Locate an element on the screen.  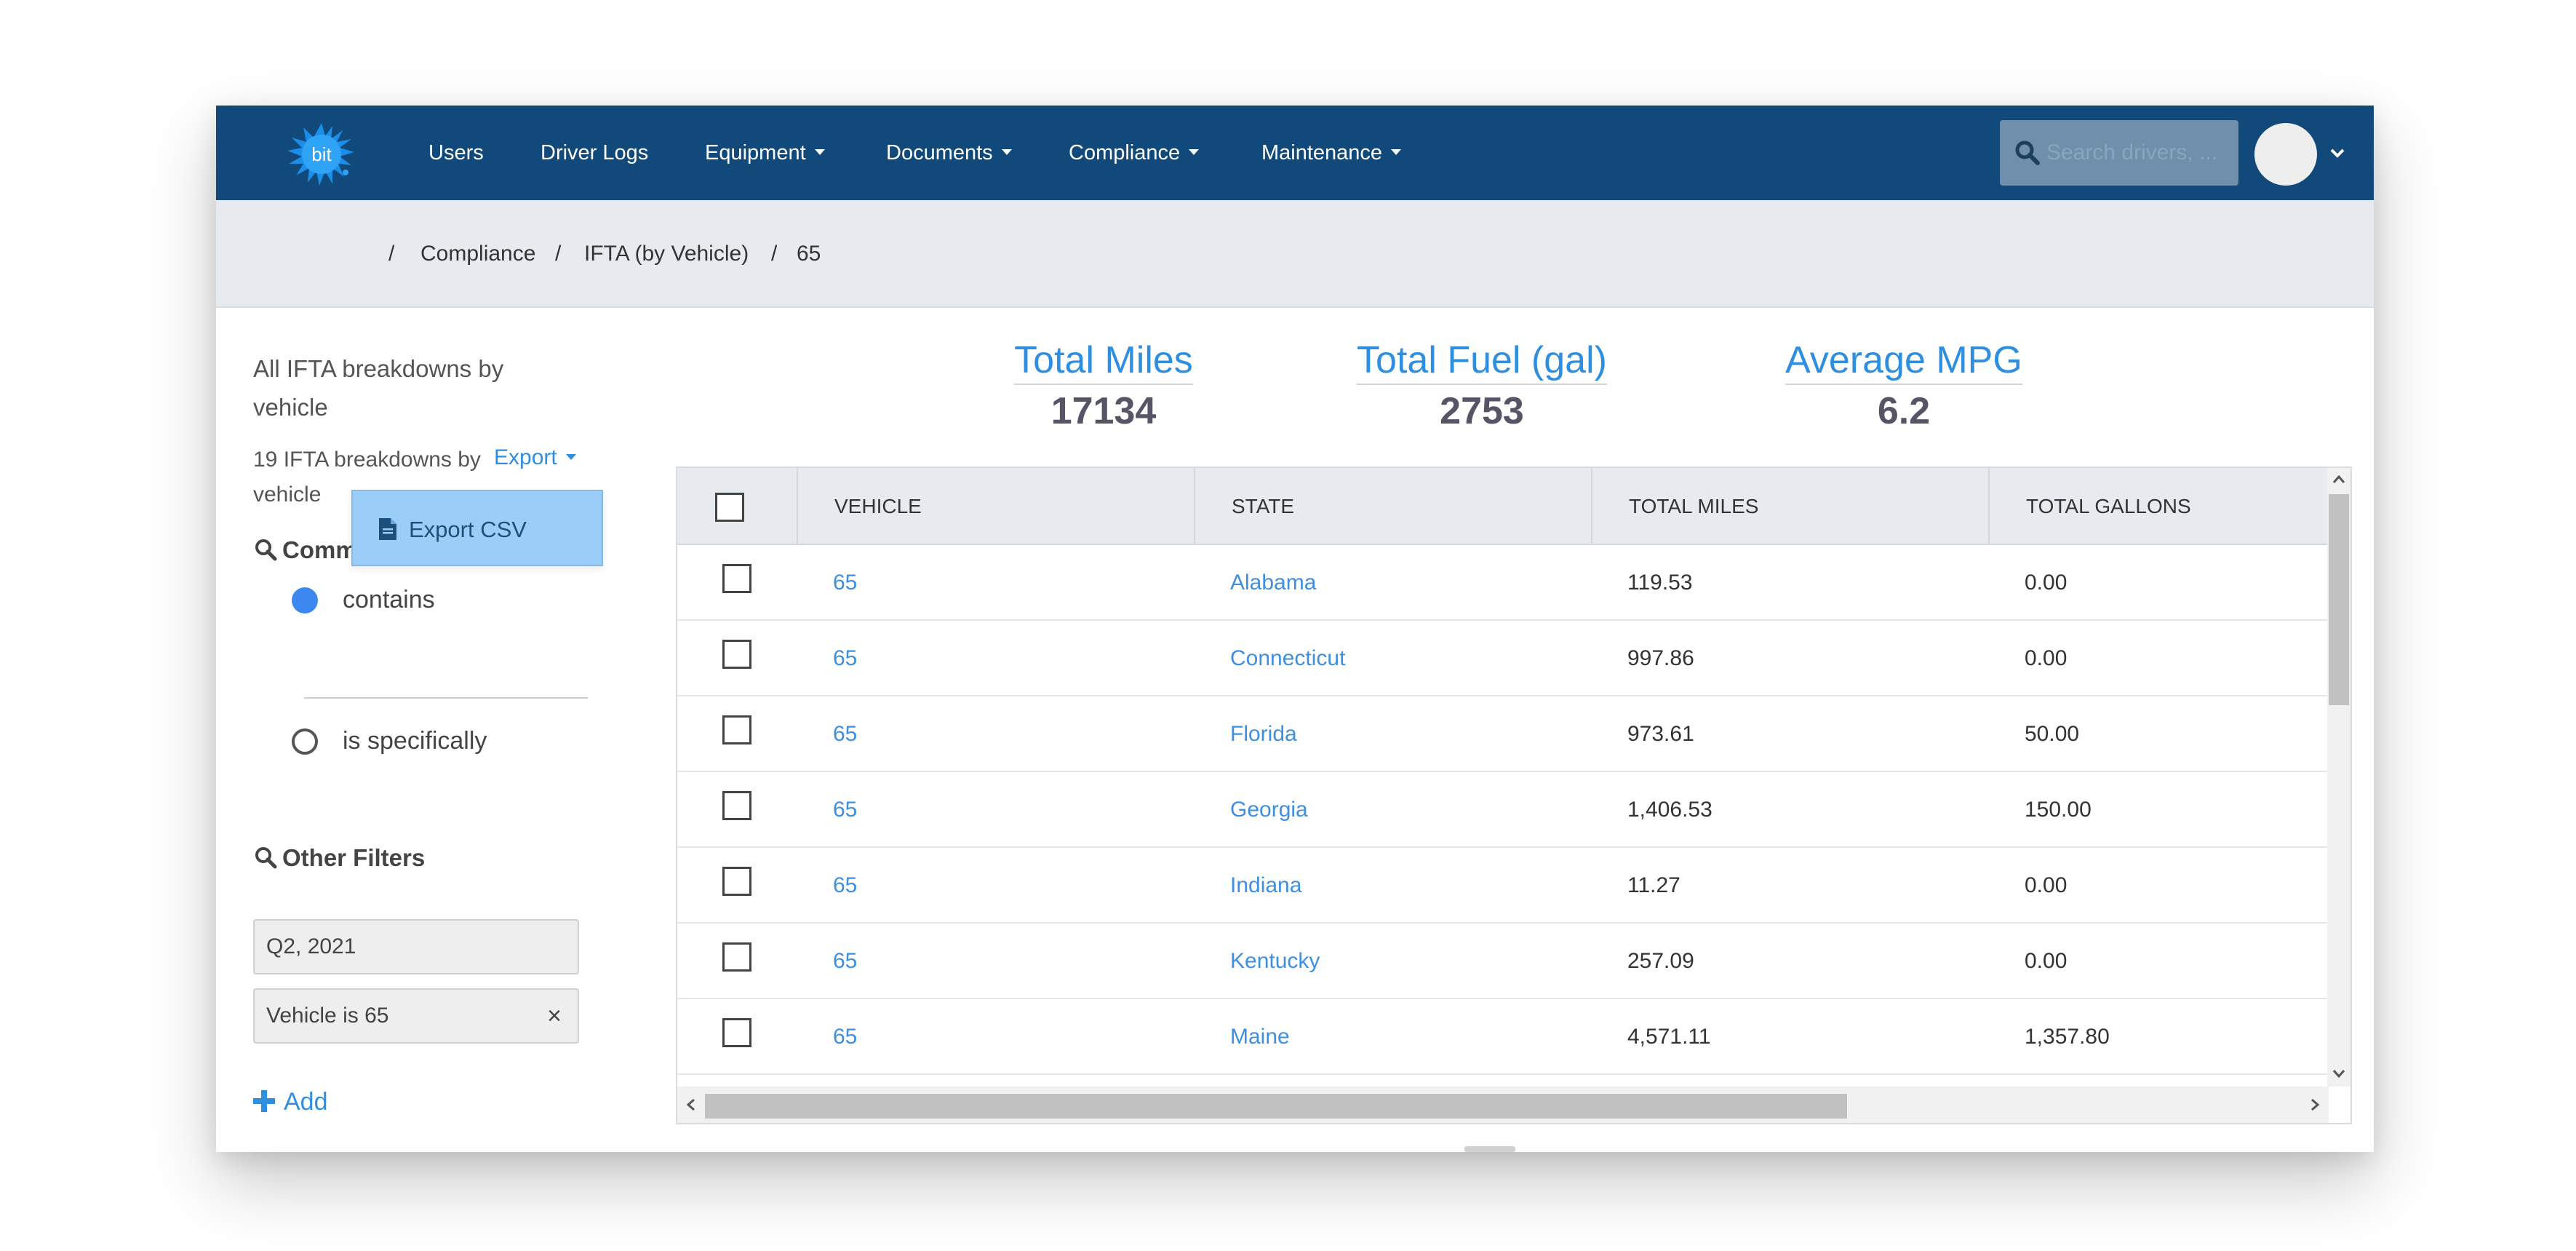
average-mpg-stat: Average MPG 6.2 is located at coordinates (1904, 385).